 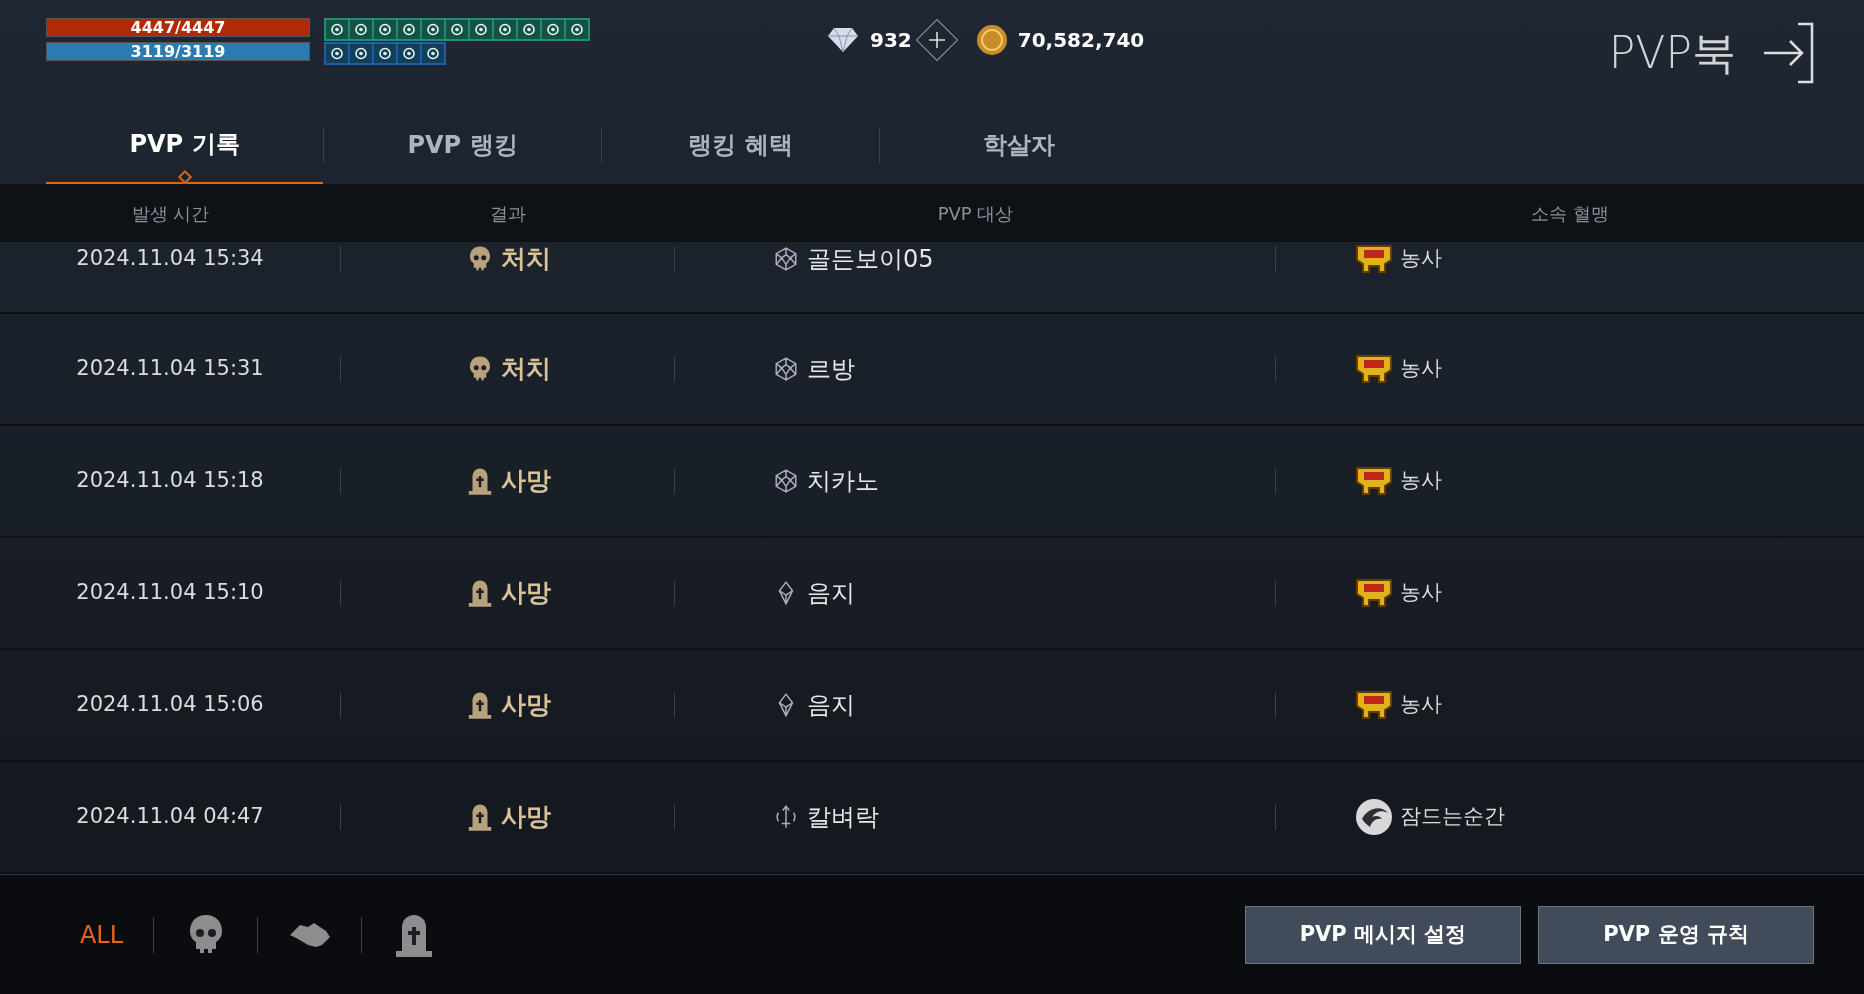 I want to click on time-cell-text: 2024.11.04 15:31, so click(x=170, y=369).